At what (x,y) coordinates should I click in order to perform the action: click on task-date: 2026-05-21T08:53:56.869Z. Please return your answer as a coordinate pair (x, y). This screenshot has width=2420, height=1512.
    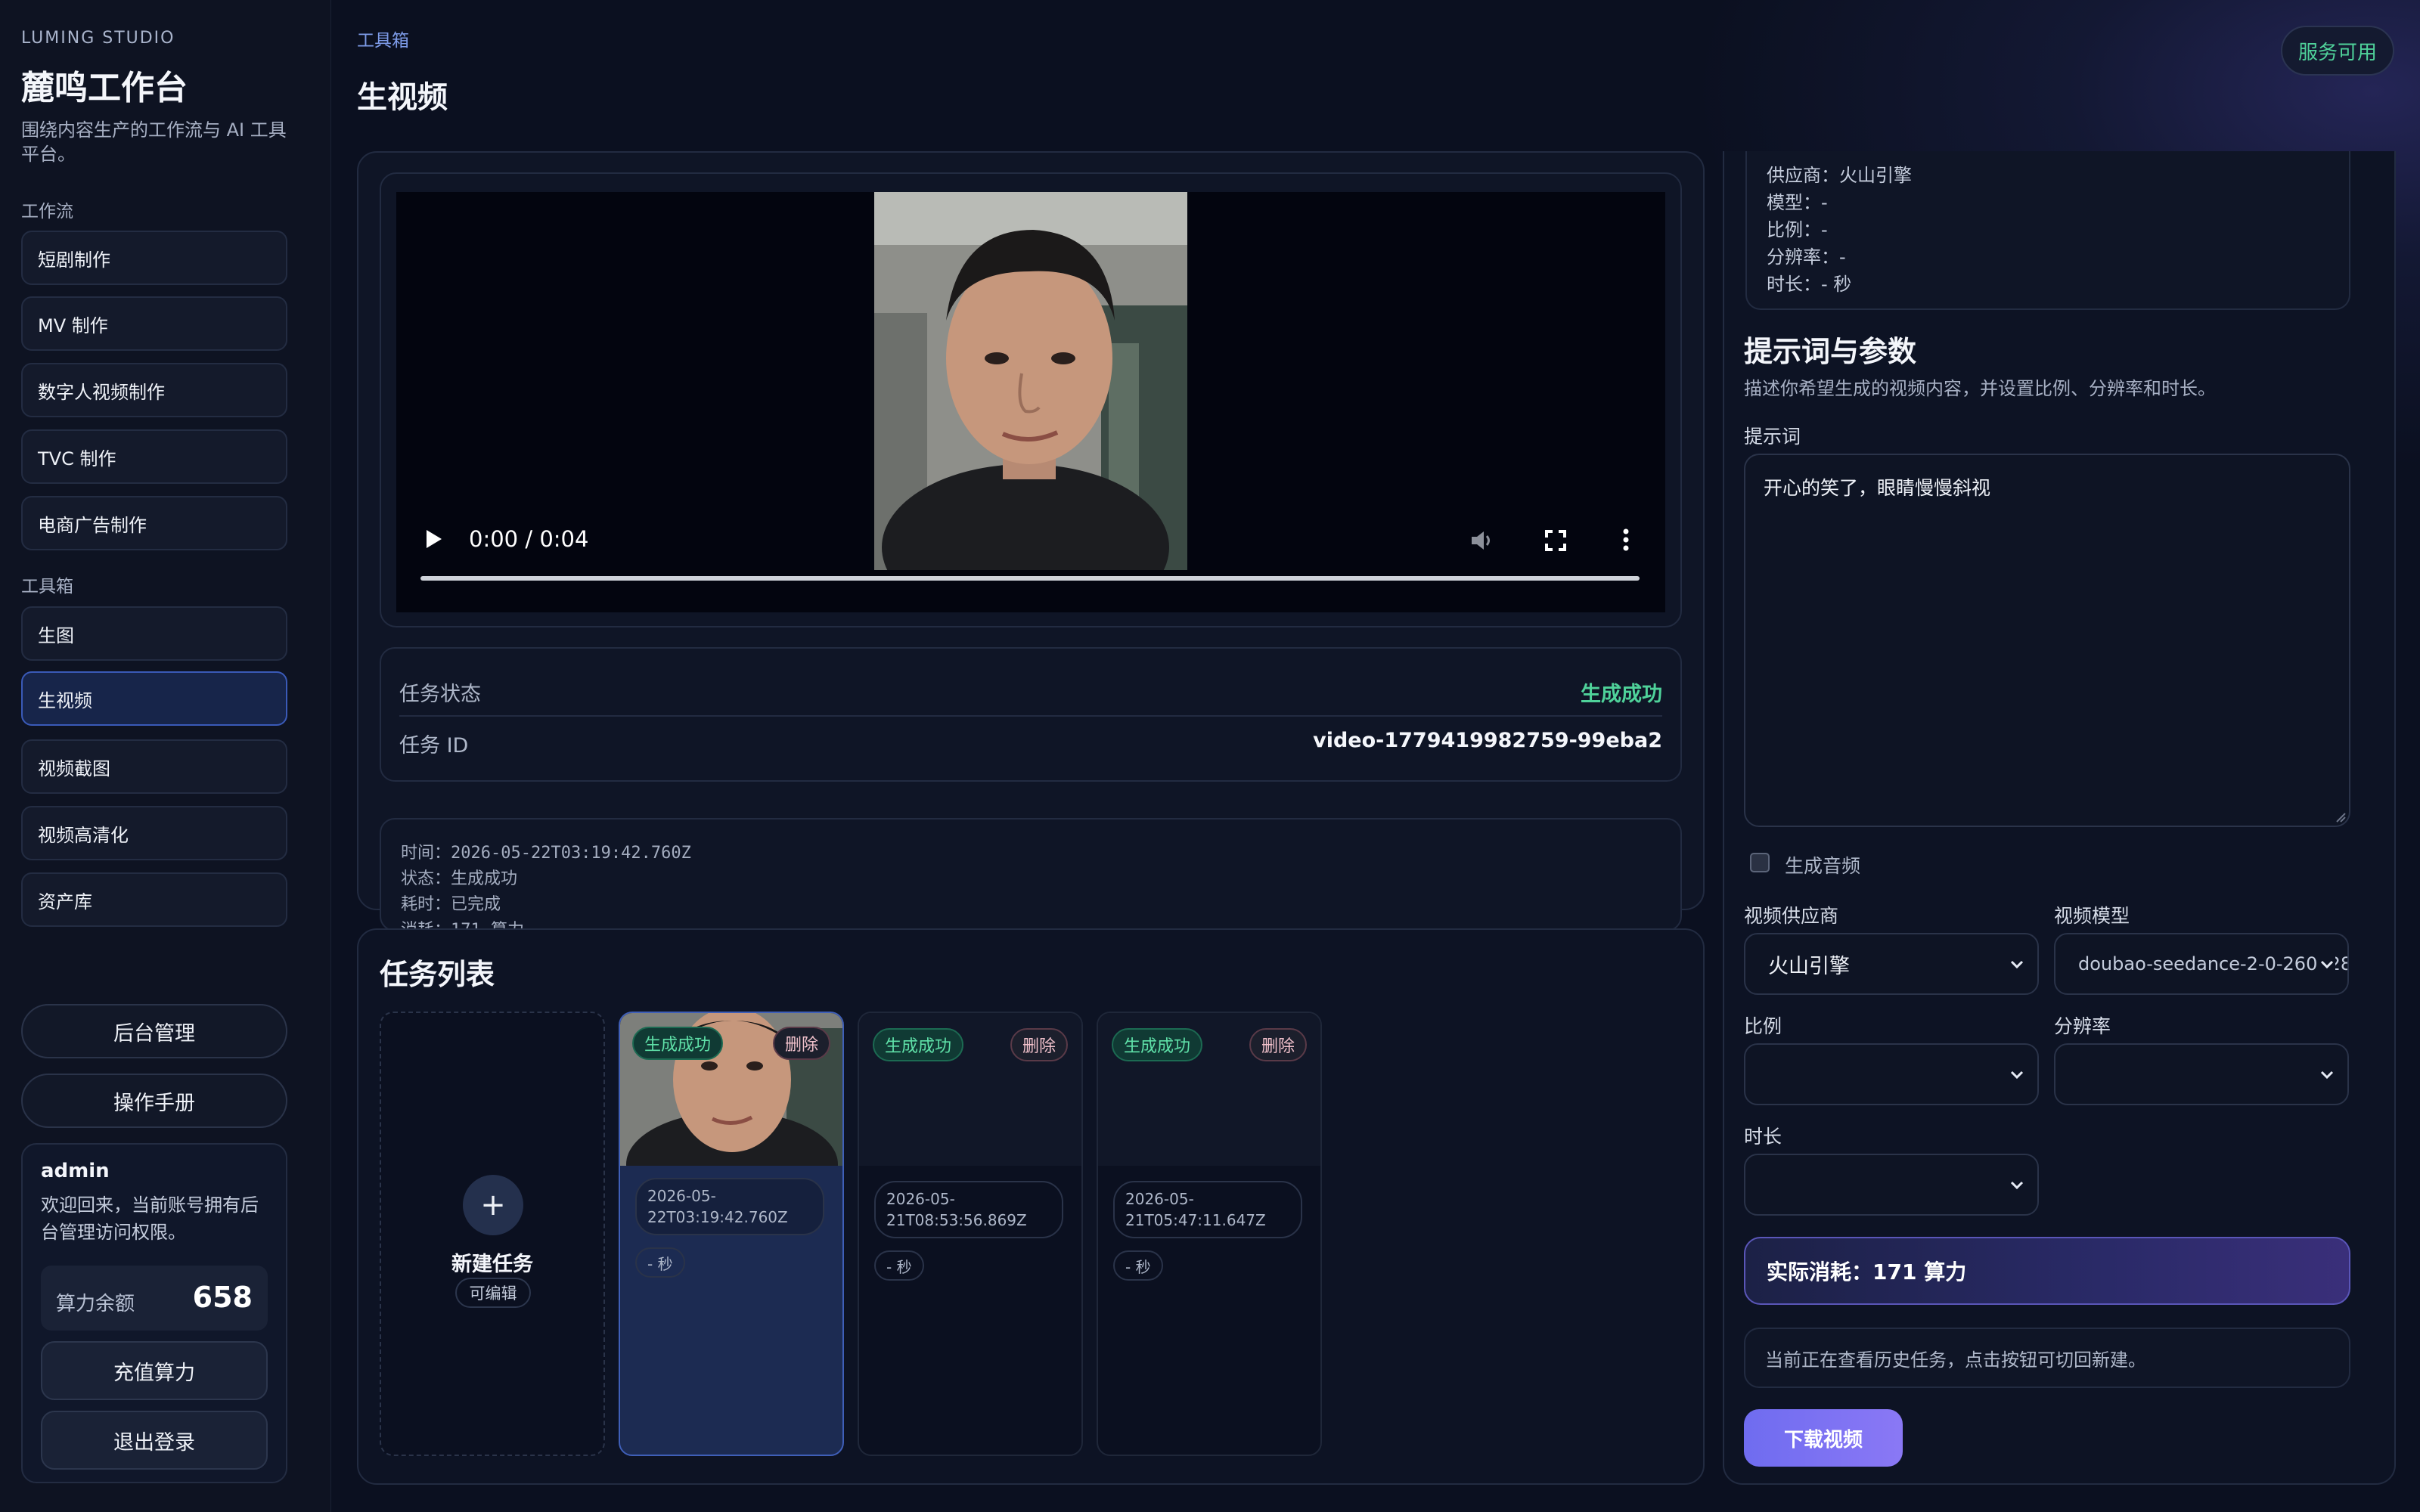
    Looking at the image, I should click on (969, 1209).